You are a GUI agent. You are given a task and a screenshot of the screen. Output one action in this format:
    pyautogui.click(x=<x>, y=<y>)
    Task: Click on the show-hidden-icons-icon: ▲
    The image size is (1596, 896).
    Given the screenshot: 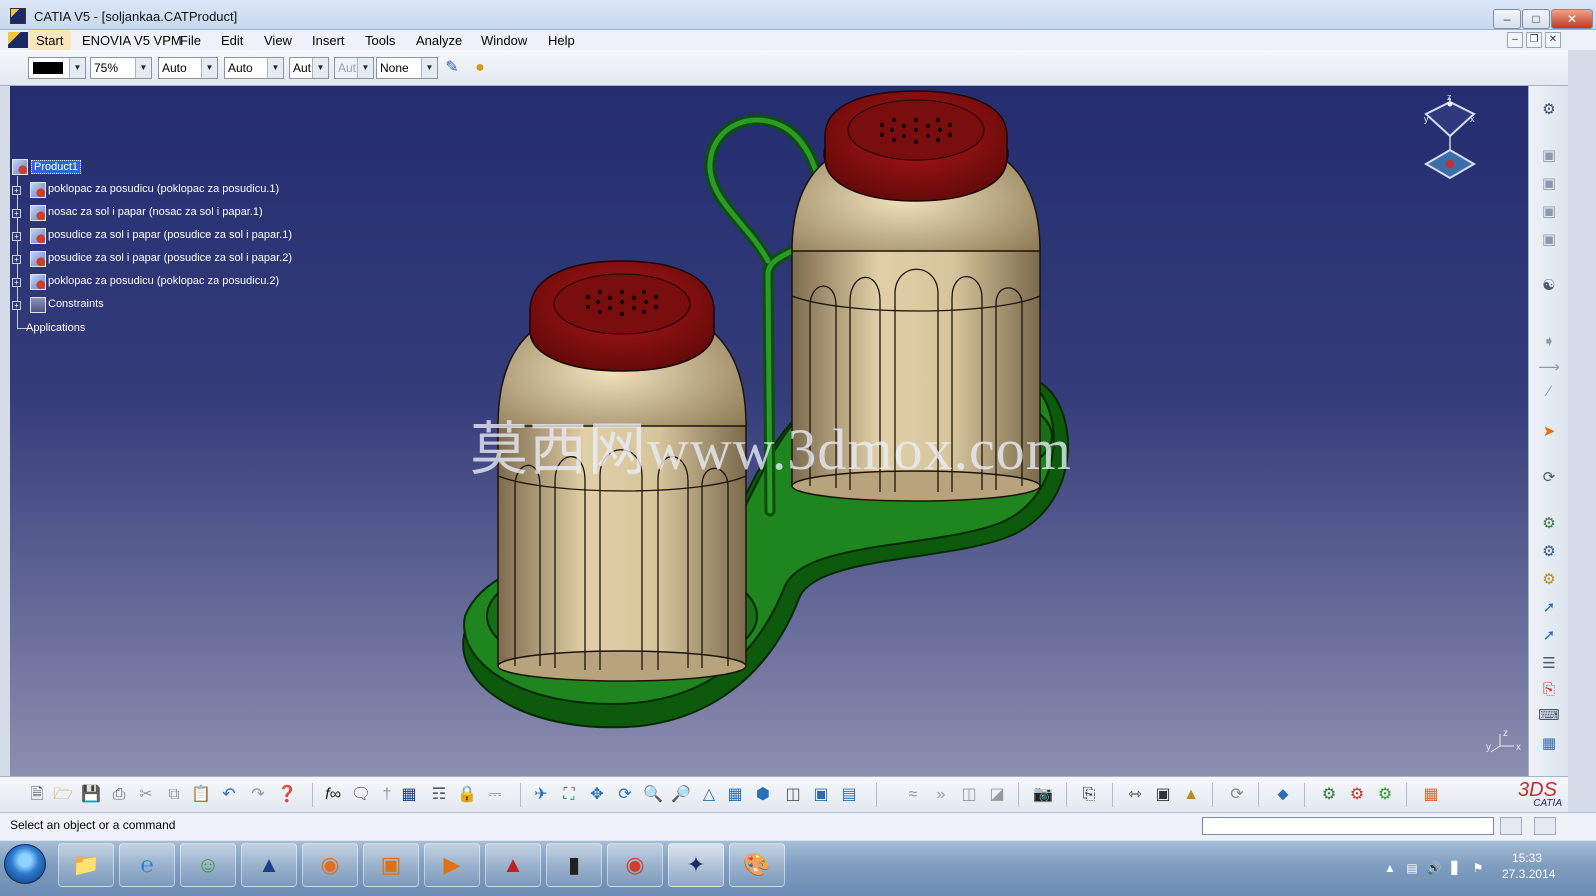 What is the action you would take?
    pyautogui.click(x=1390, y=869)
    